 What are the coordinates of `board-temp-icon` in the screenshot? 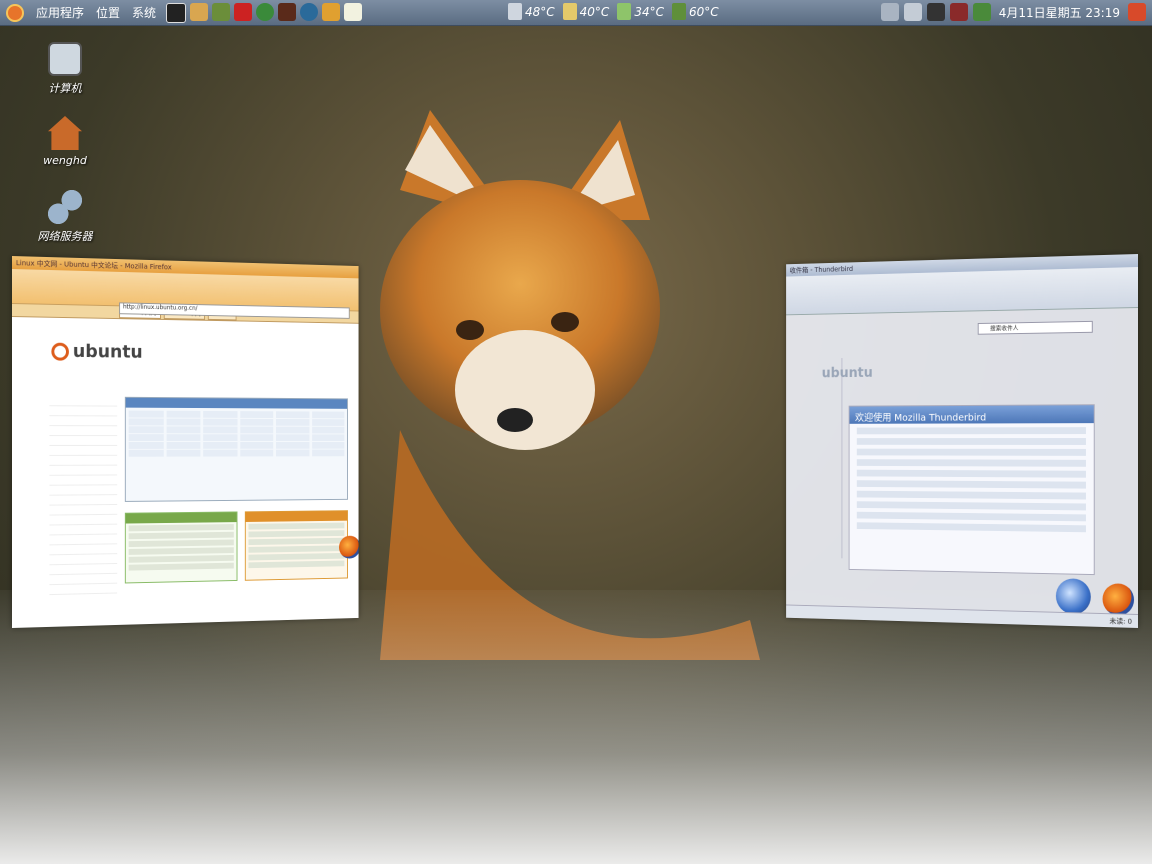 It's located at (678, 11).